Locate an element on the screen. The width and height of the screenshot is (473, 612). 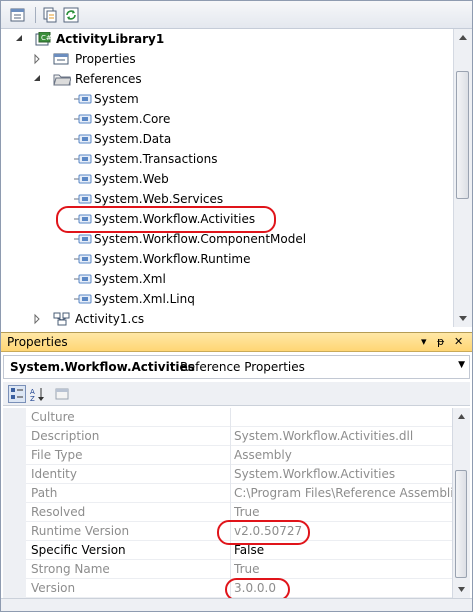
property-row: Culture is located at coordinates (227, 417).